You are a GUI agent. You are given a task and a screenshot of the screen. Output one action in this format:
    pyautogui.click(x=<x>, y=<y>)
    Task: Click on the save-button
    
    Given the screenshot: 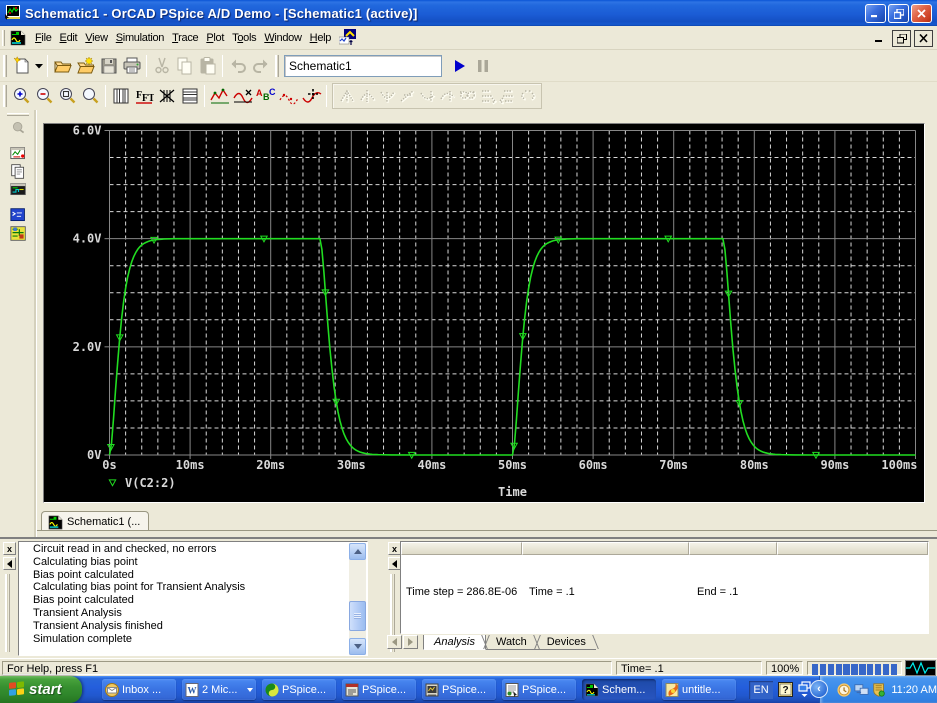 What is the action you would take?
    pyautogui.click(x=108, y=66)
    